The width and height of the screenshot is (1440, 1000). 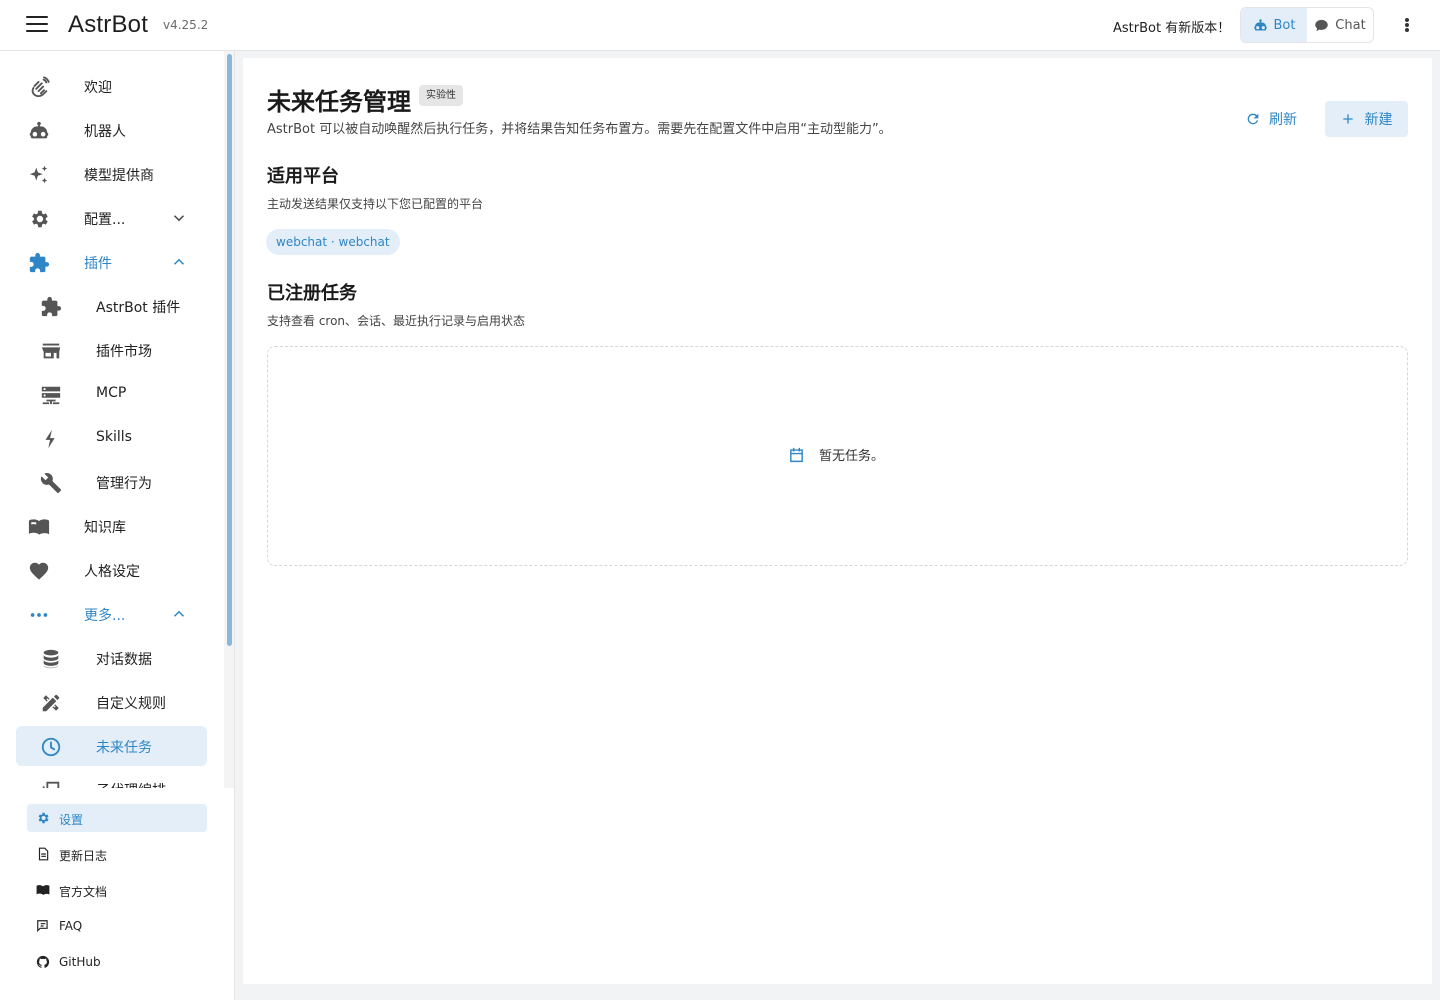 I want to click on sidebar-item-label: 模型提供商, so click(x=119, y=176).